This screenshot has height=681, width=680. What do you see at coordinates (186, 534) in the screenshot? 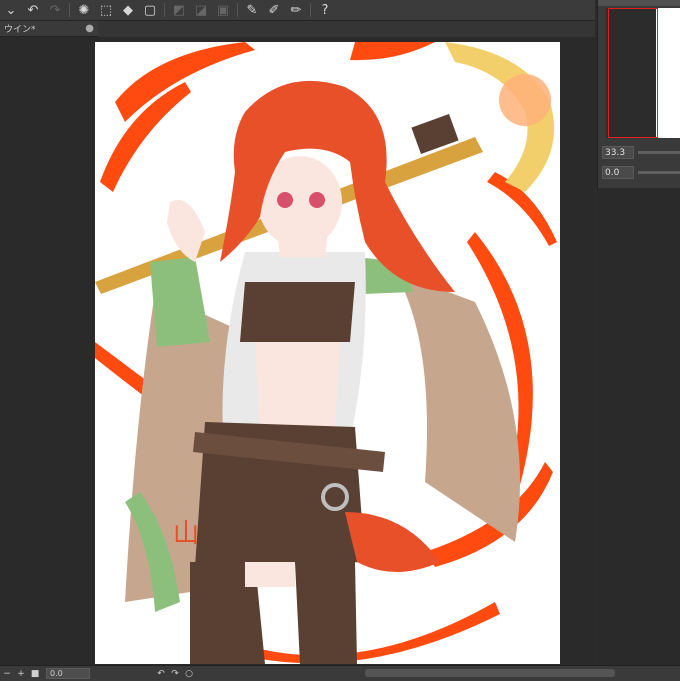
I see `skirt-emblem: 山` at bounding box center [186, 534].